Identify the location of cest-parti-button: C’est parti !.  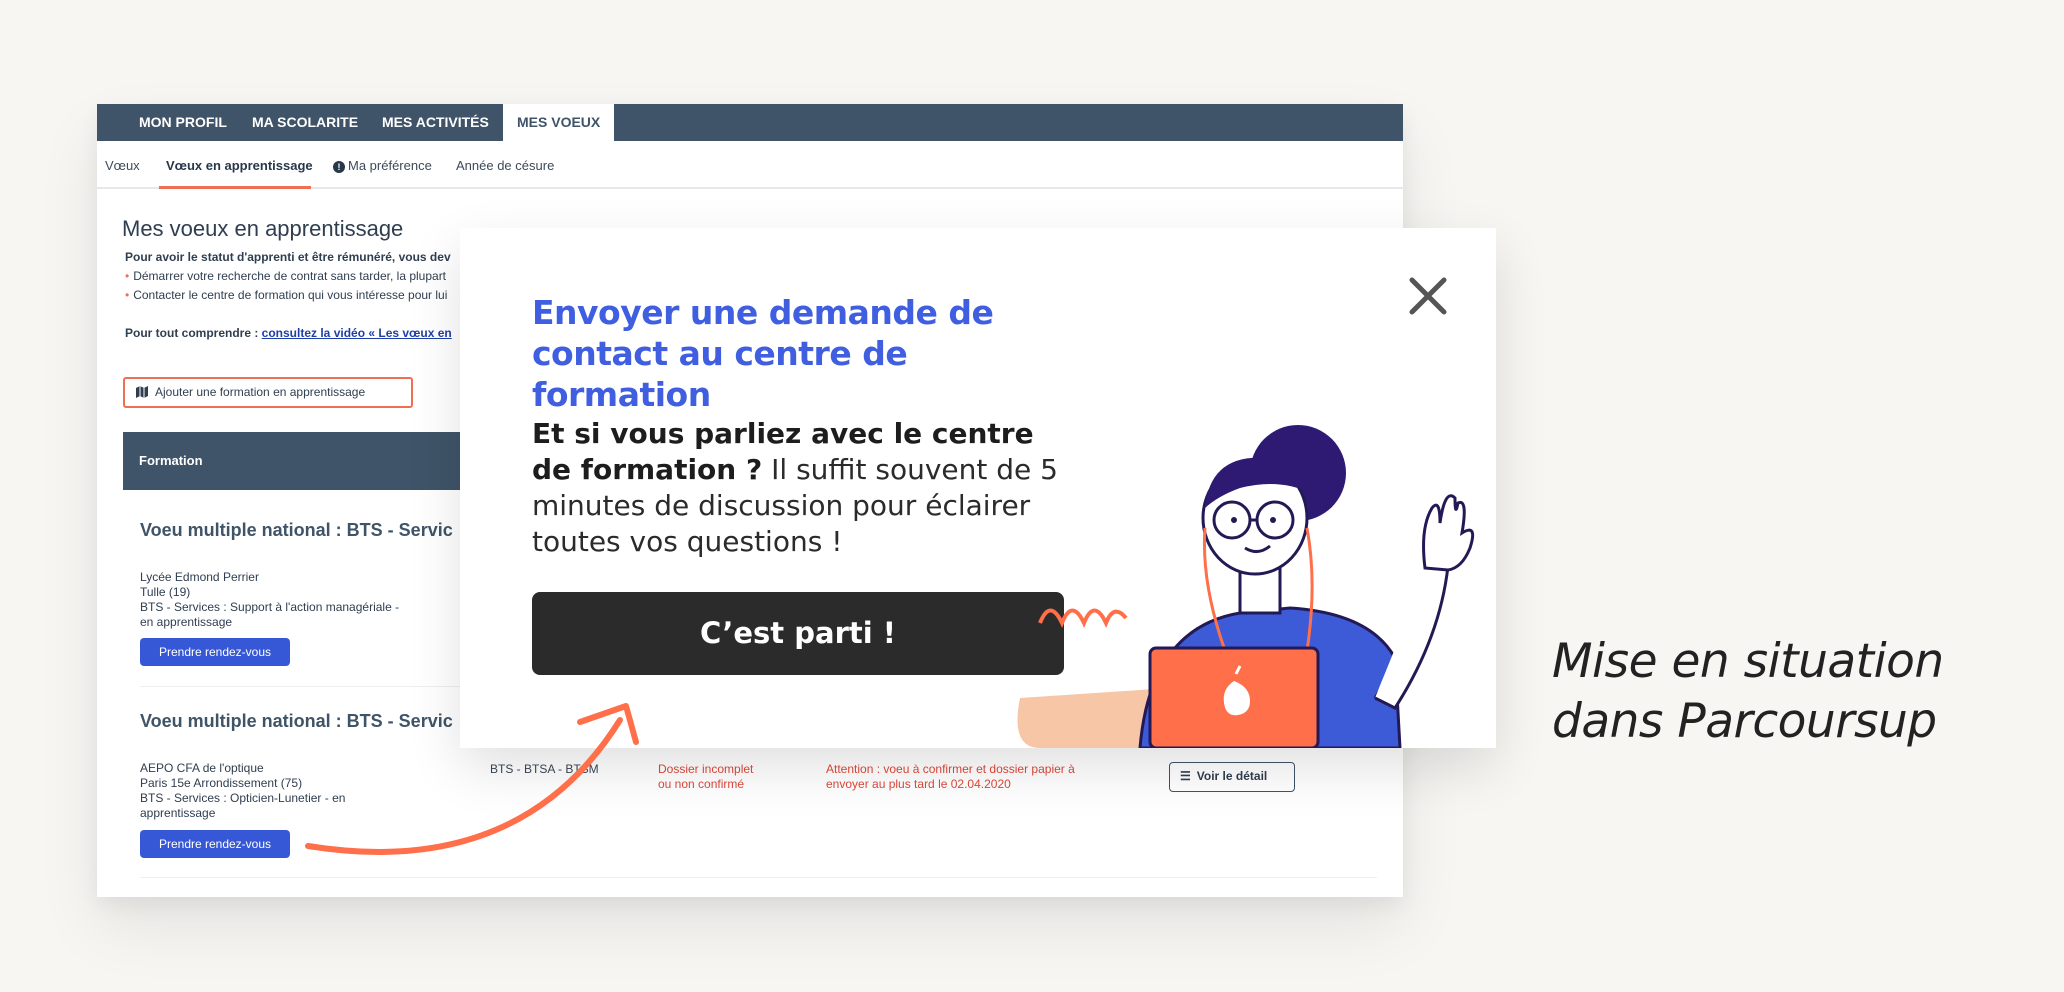
(798, 633).